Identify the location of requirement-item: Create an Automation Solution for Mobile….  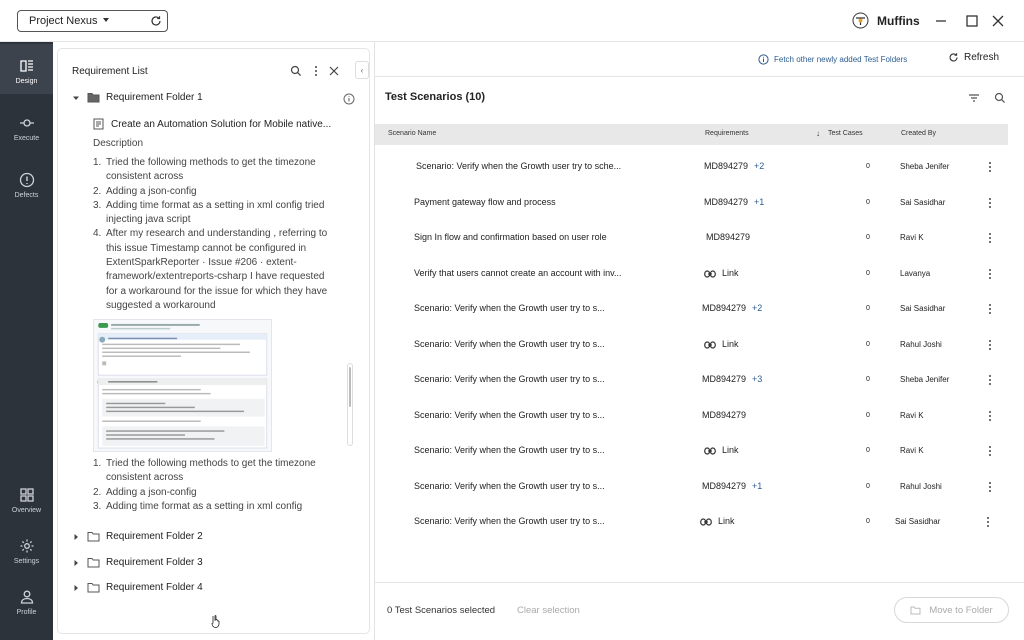
(220, 124).